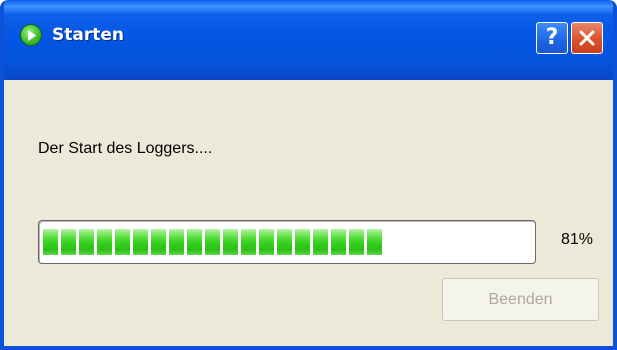 The width and height of the screenshot is (617, 350). I want to click on close-icon, so click(587, 38).